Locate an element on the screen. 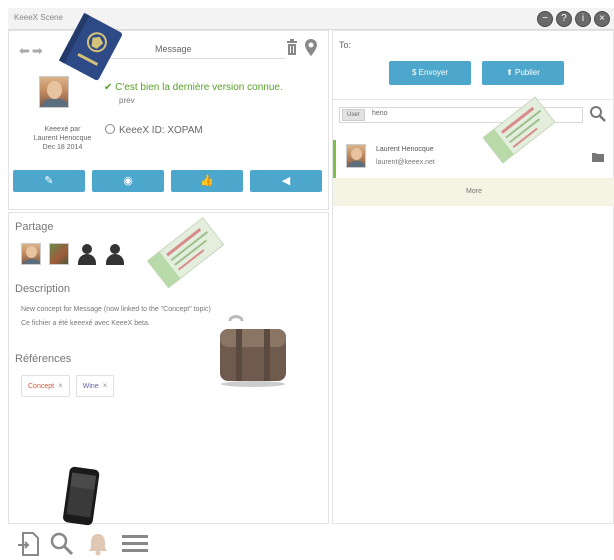  help-button: ? is located at coordinates (564, 19).